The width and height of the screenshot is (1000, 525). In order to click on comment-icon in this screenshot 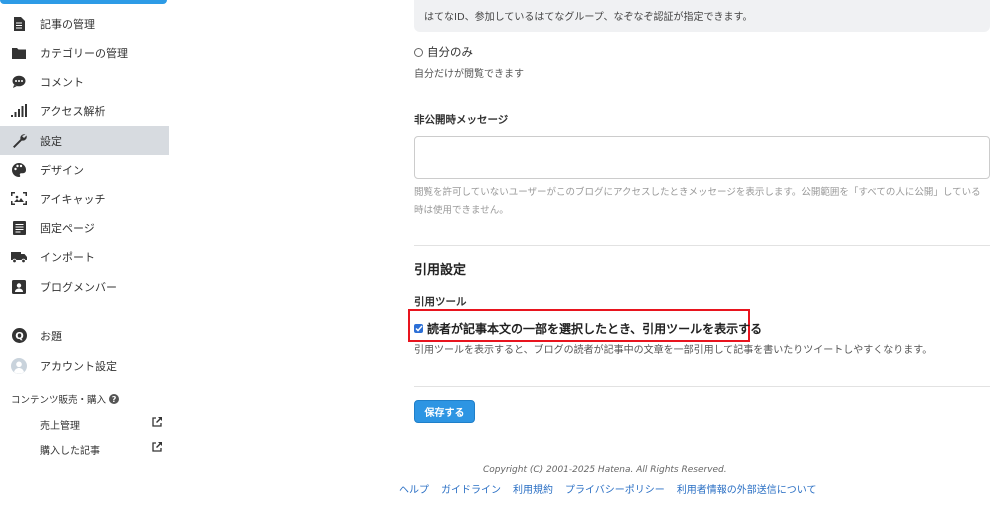, I will do `click(19, 82)`.